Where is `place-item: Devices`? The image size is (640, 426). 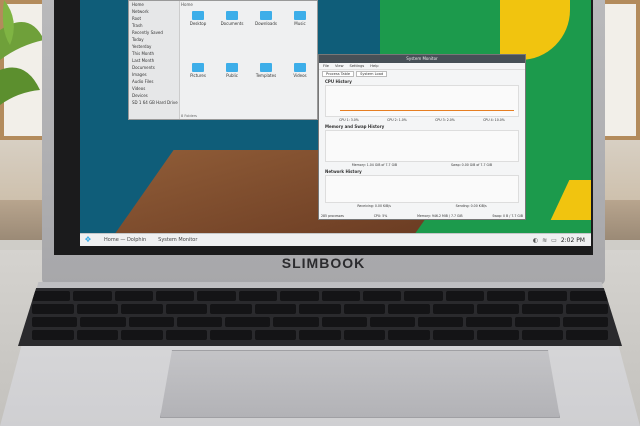 place-item: Devices is located at coordinates (140, 95).